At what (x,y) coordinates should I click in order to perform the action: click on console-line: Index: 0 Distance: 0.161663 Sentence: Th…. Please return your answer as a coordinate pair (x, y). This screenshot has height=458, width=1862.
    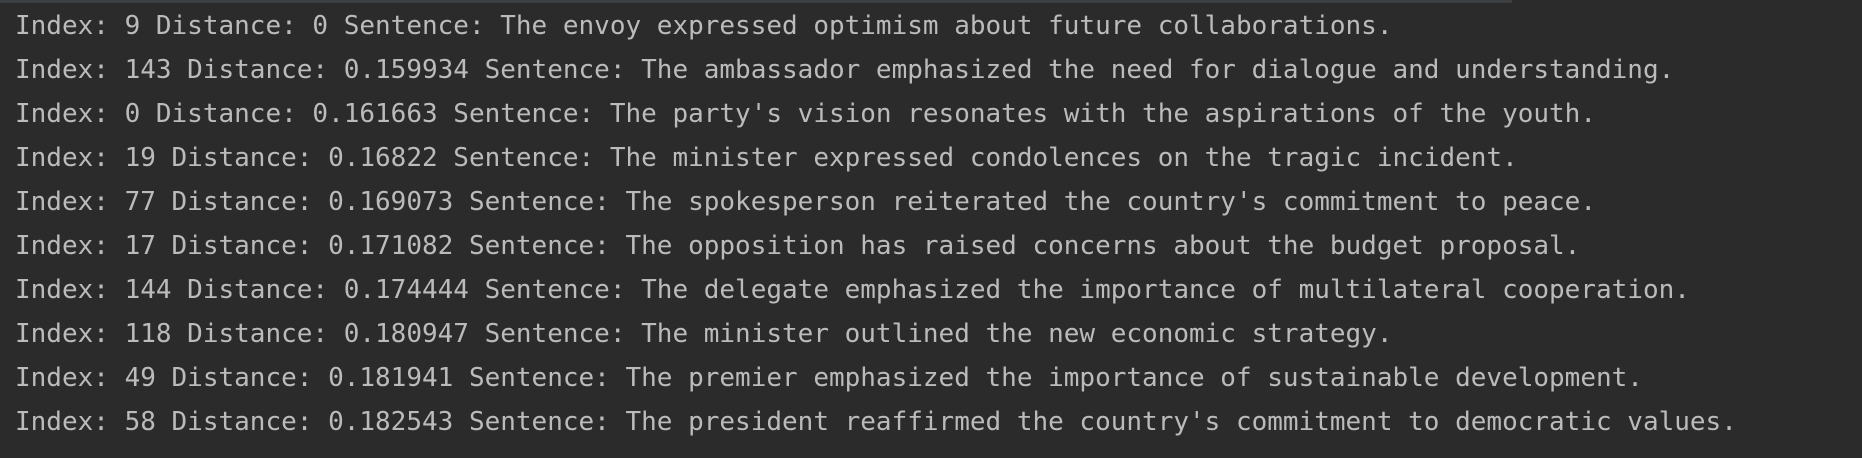
    Looking at the image, I should click on (805, 114).